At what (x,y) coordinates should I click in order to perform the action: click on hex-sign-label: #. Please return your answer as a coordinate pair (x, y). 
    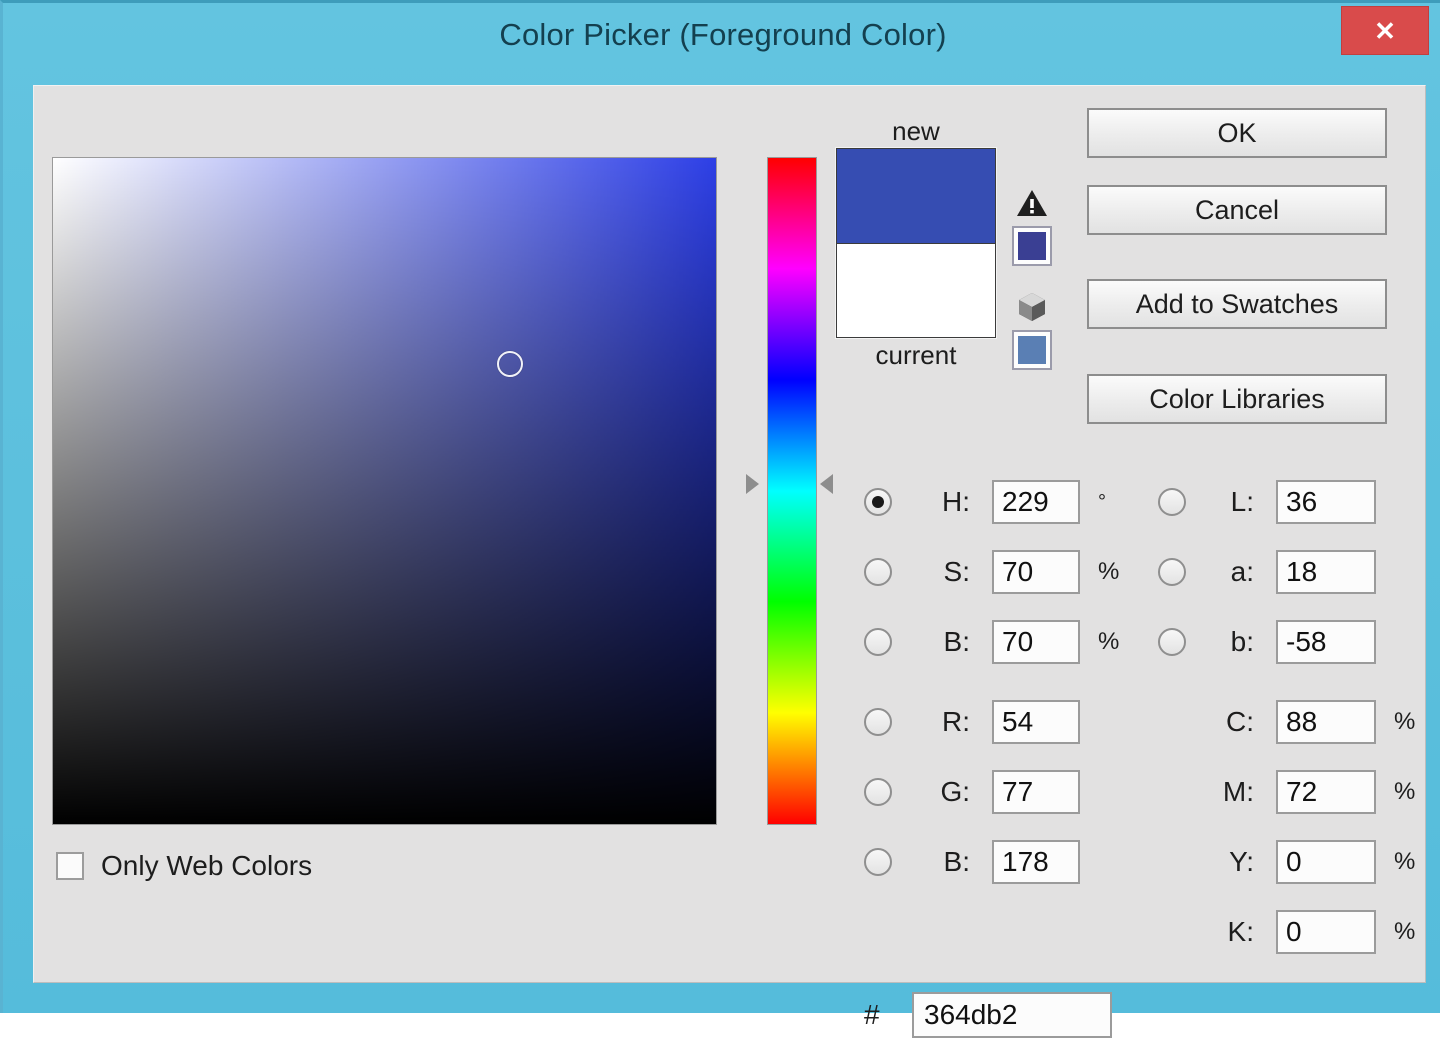
    Looking at the image, I should click on (872, 1014).